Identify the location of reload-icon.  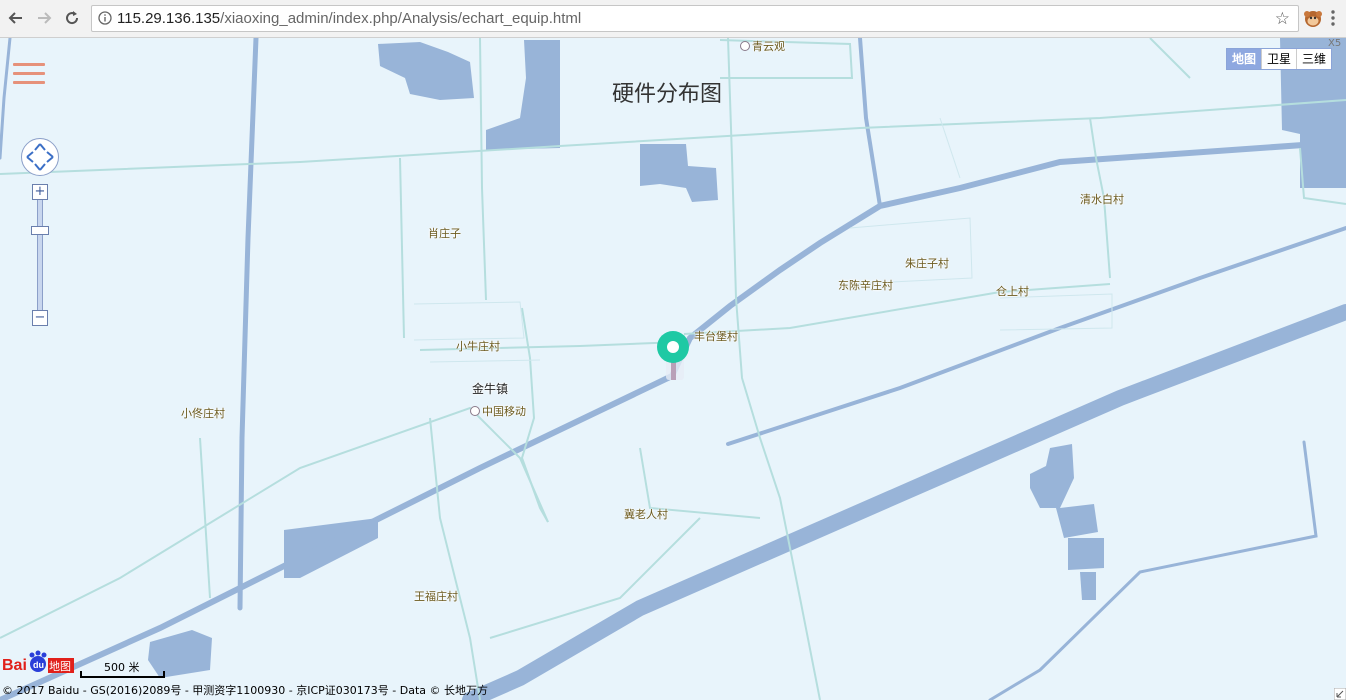
(72, 18).